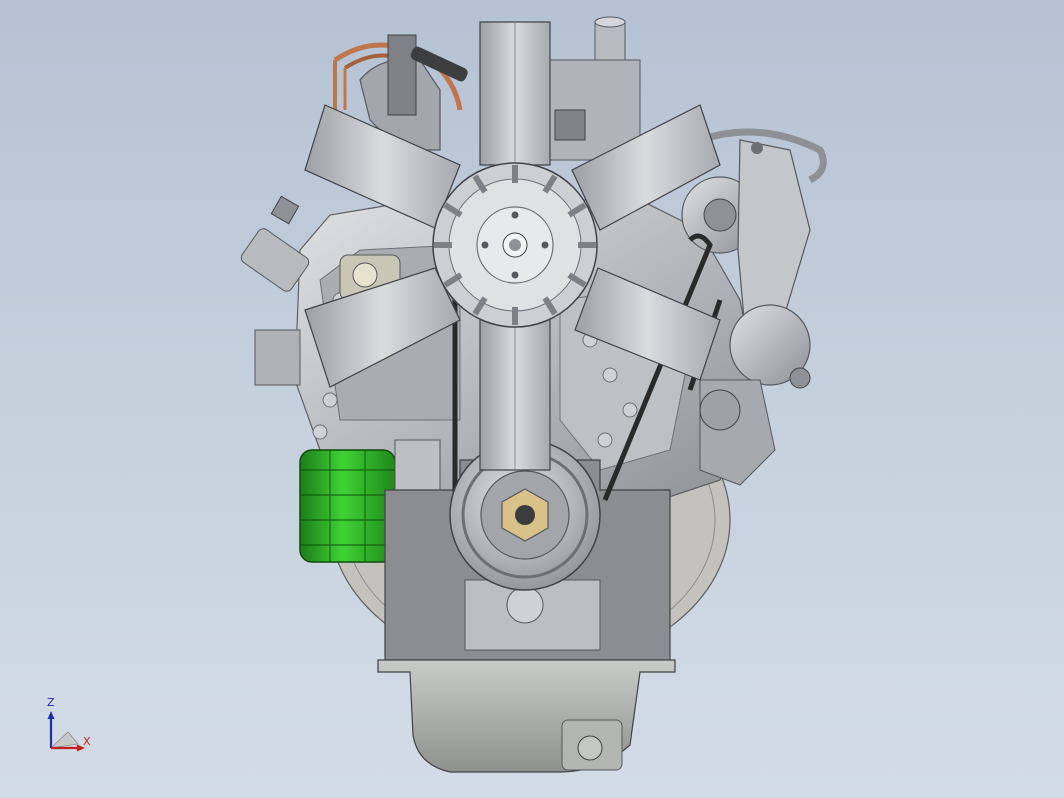  Describe the element at coordinates (595, 88) in the screenshot. I see `thermostat-housing` at that location.